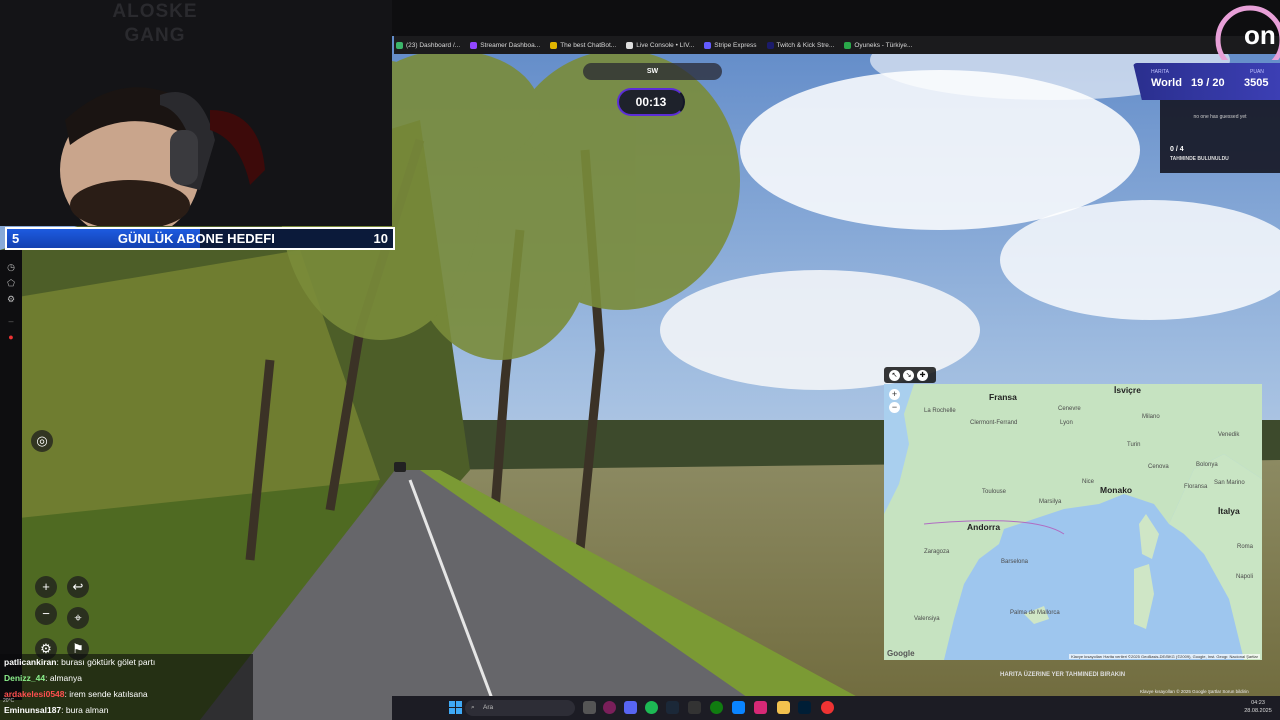 This screenshot has height=720, width=1280. I want to click on score-panel: HARITA World 19 / 20 PUAN 3505, so click(1206, 81).